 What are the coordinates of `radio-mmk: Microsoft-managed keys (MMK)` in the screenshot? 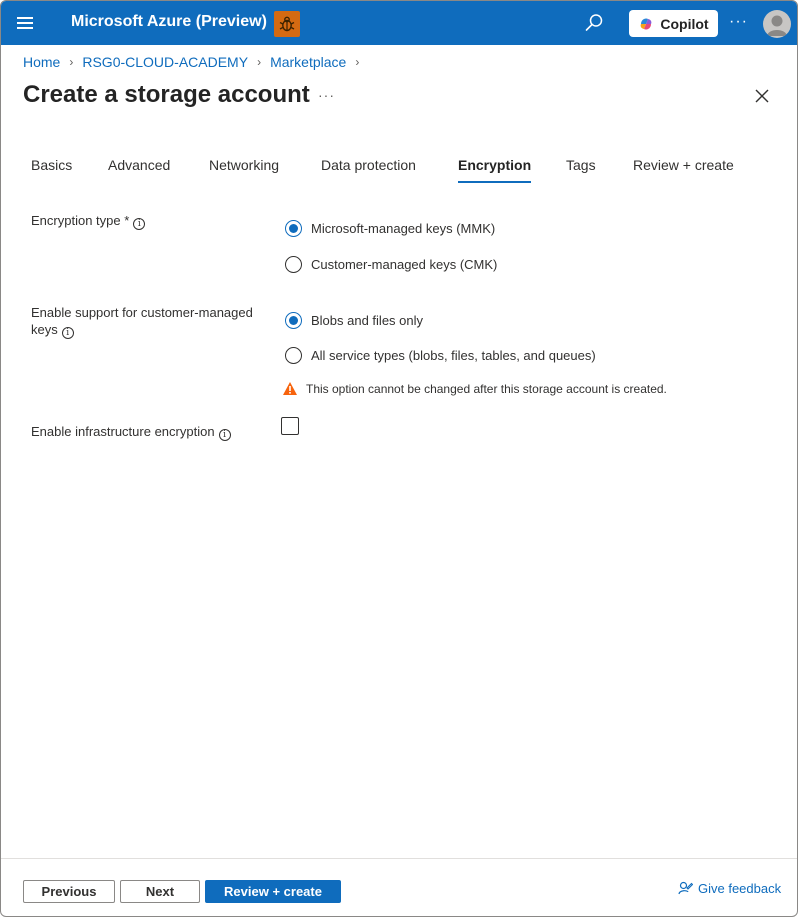 It's located at (390, 228).